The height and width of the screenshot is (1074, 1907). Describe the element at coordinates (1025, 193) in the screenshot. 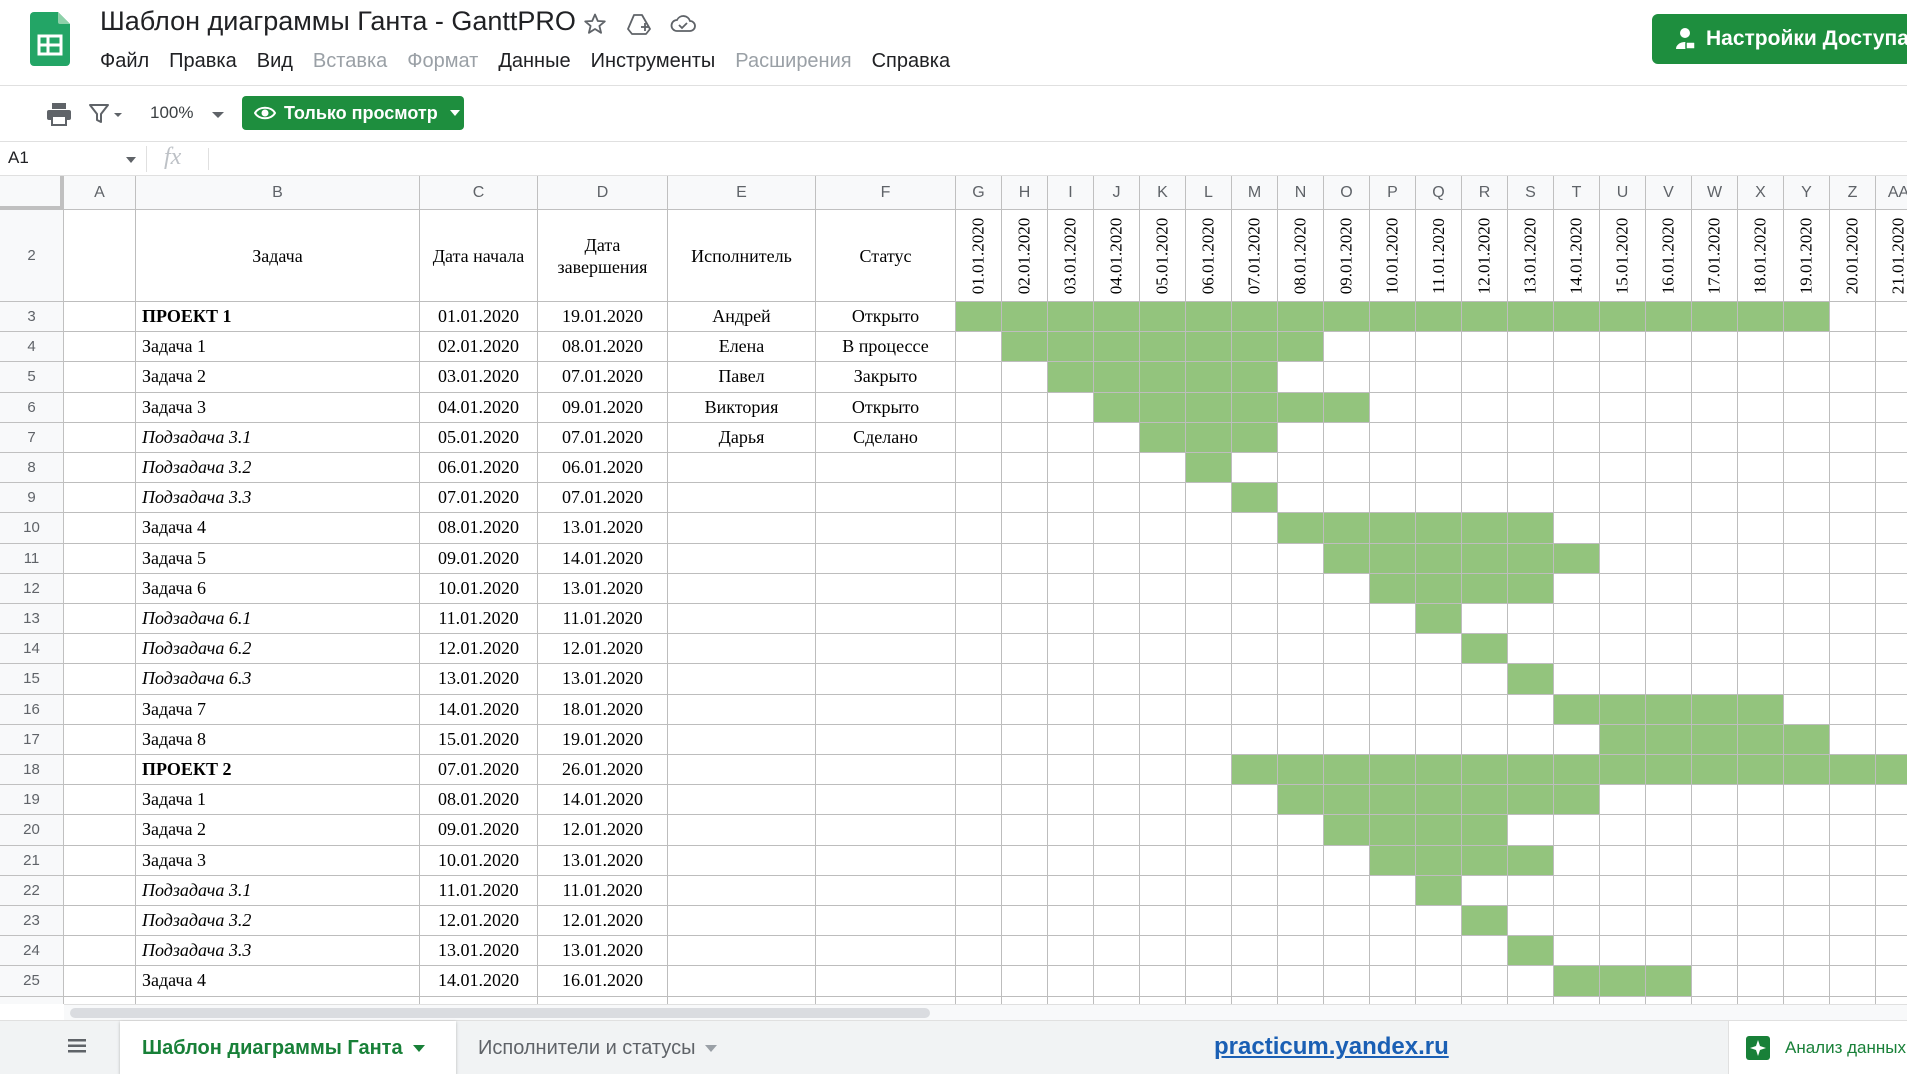

I see `column-header: H` at that location.